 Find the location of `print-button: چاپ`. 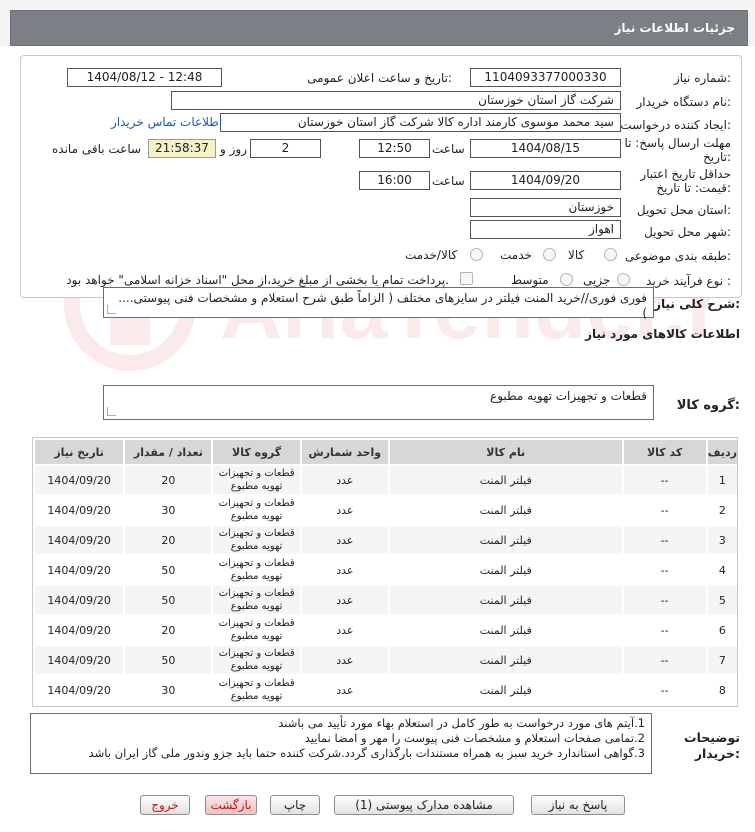

print-button: چاپ is located at coordinates (295, 805).